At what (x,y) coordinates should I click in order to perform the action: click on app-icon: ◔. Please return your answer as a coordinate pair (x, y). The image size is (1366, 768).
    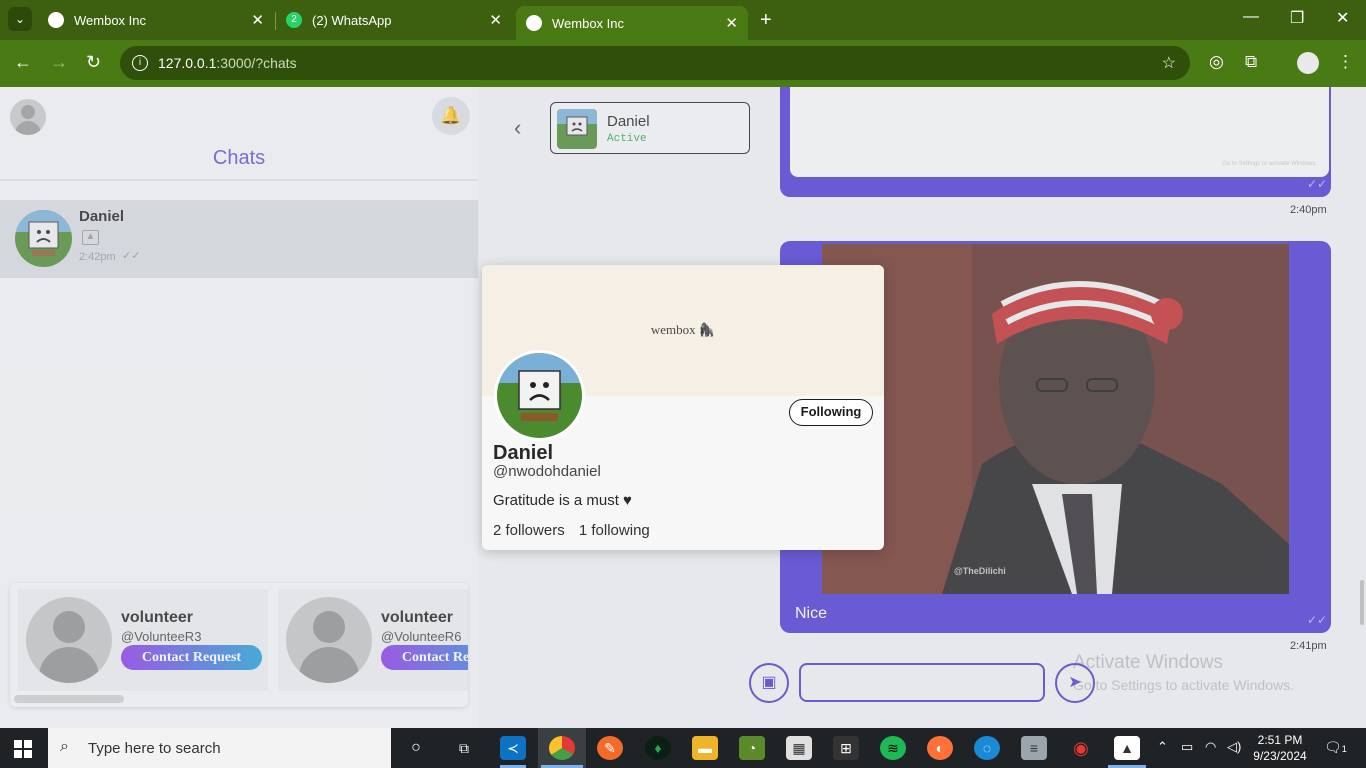
    Looking at the image, I should click on (752, 748).